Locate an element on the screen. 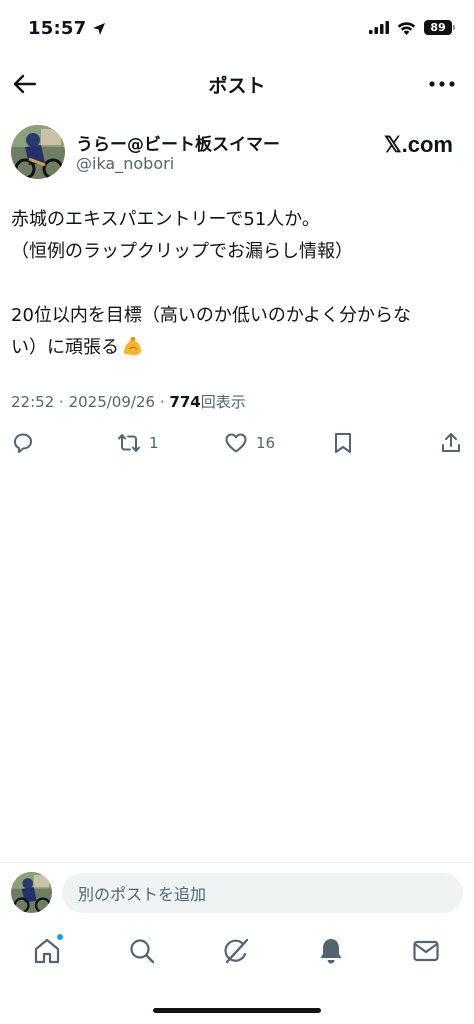 The image size is (474, 1024). nav-header: ポスト is located at coordinates (237, 84).